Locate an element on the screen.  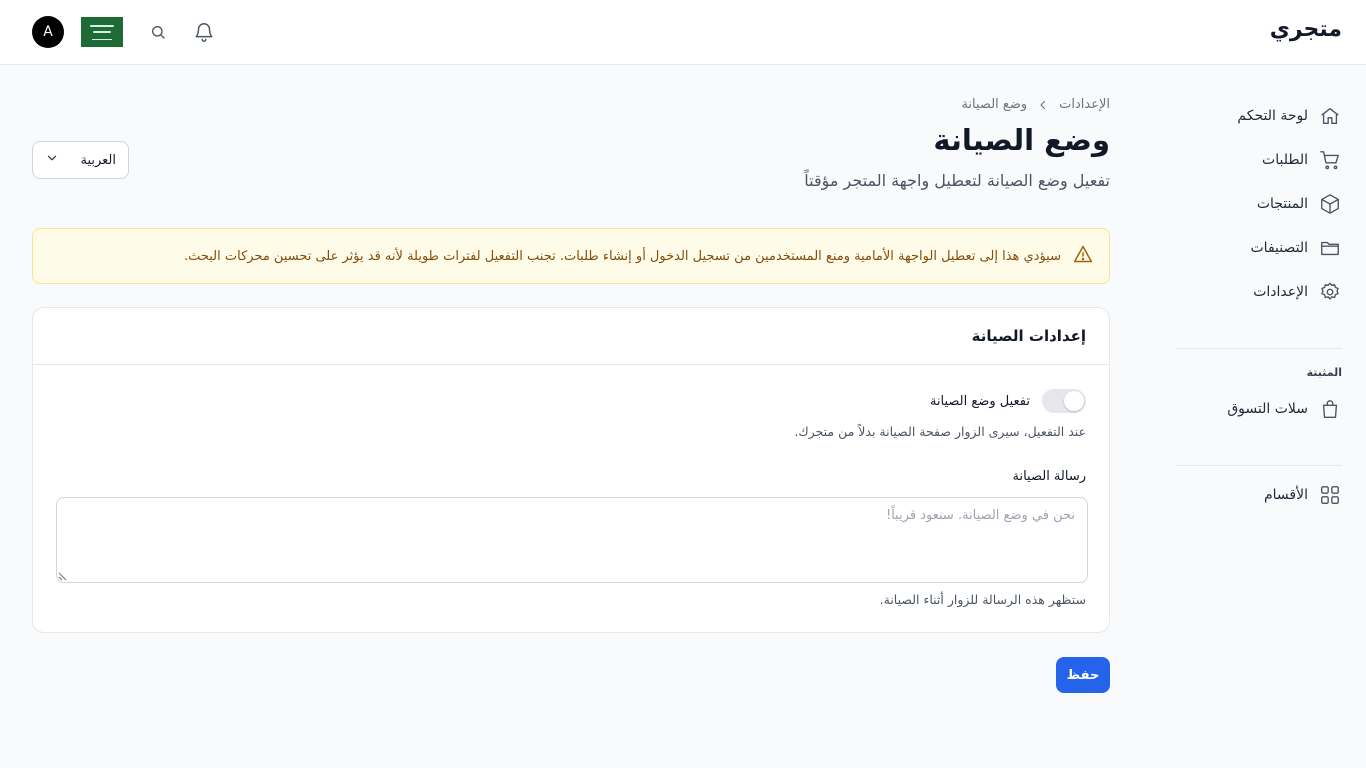
sidebar-item-label: لوحة التحكم is located at coordinates (1272, 116).